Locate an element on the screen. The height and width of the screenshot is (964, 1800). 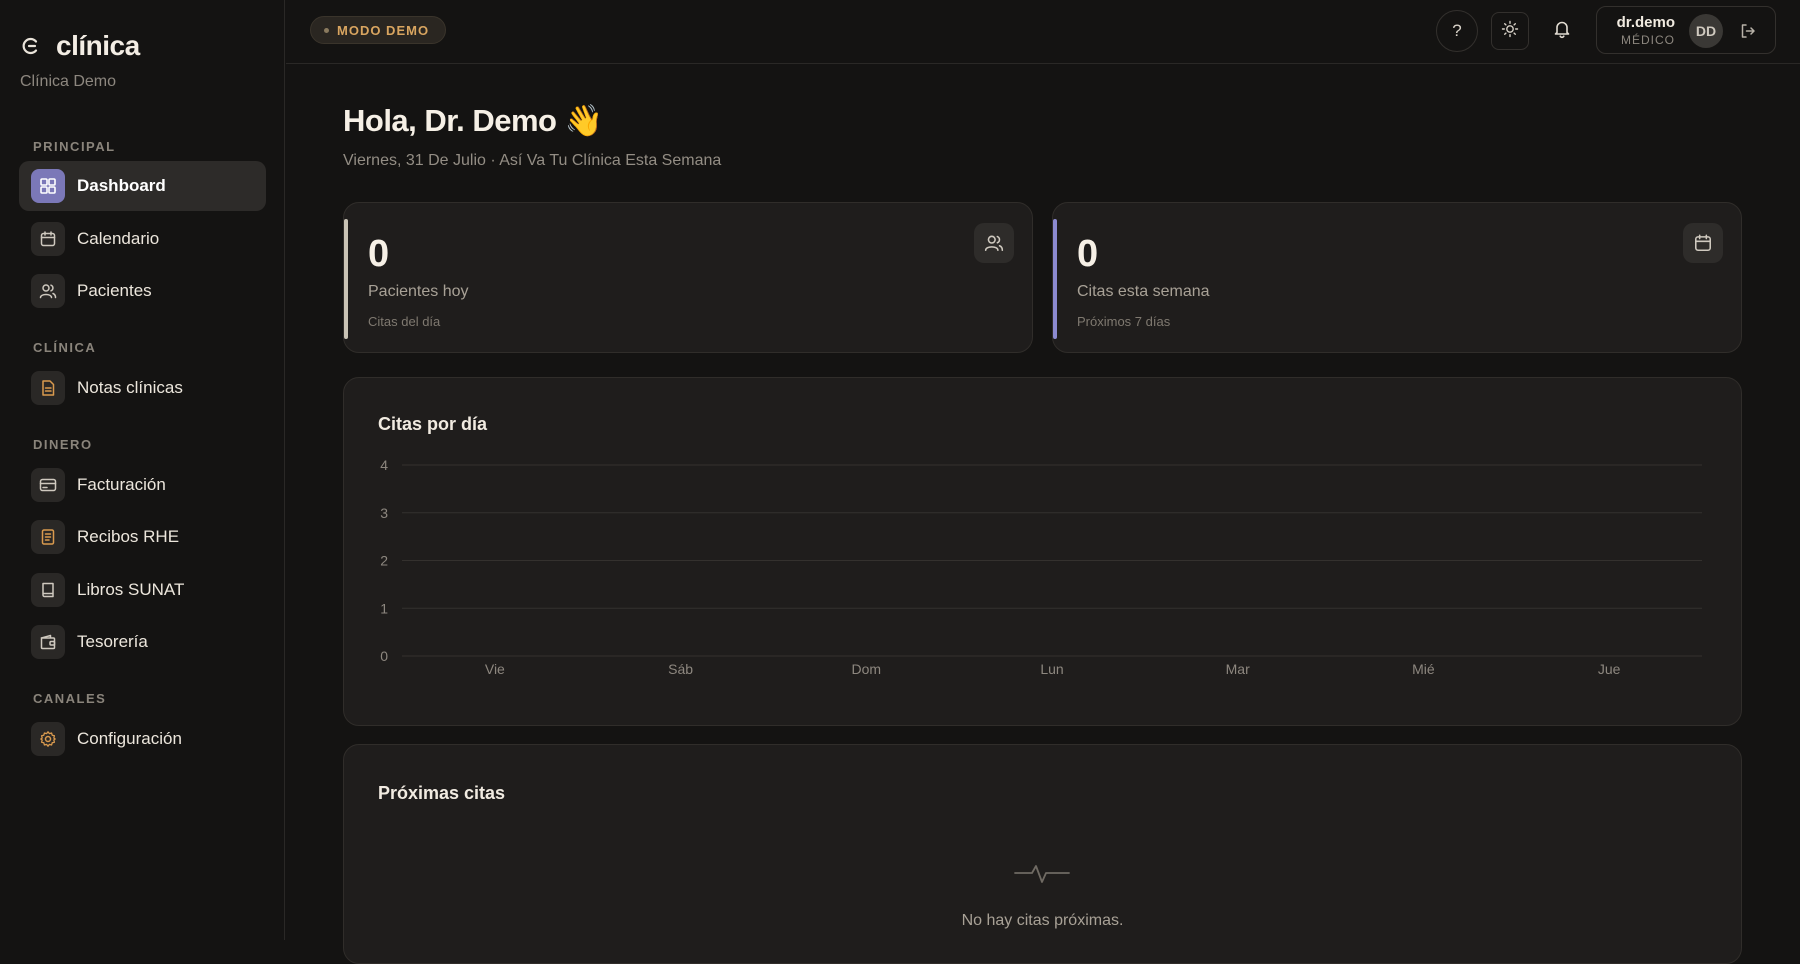
section-label-dinero: DINERO is located at coordinates (63, 444).